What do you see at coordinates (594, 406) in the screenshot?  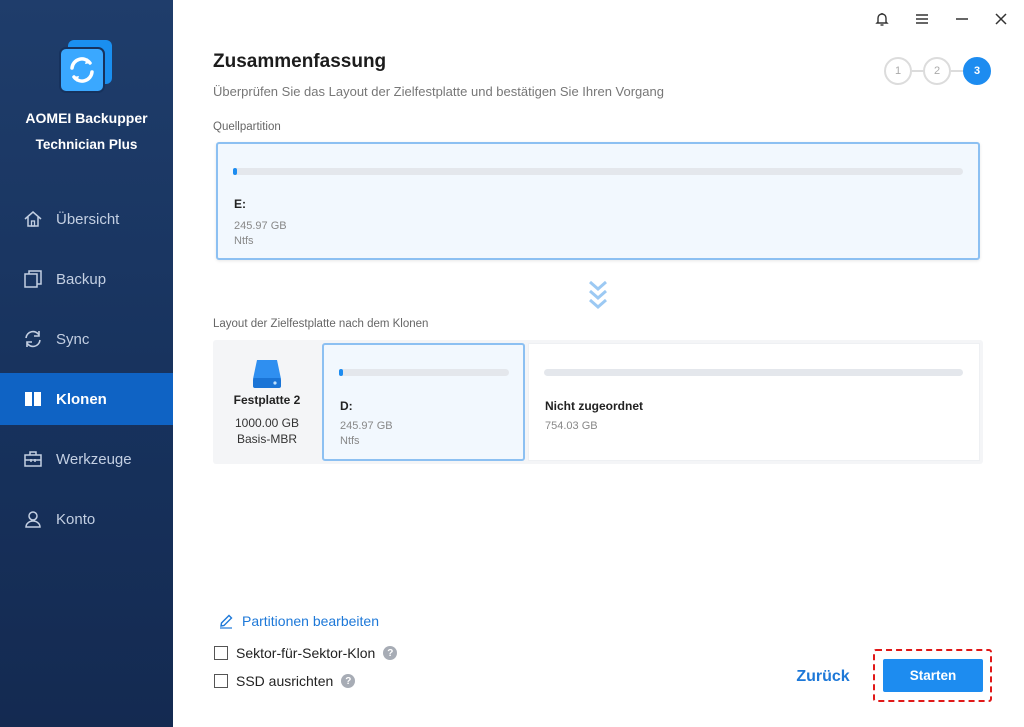 I see `unallocated-label: Nicht zugeordnet` at bounding box center [594, 406].